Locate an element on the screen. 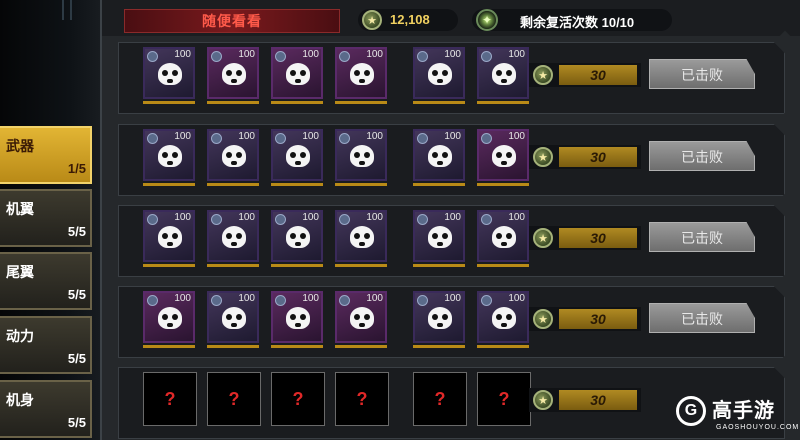 The height and width of the screenshot is (440, 800). tab-tail: 尾翼 5/5 is located at coordinates (46, 281).